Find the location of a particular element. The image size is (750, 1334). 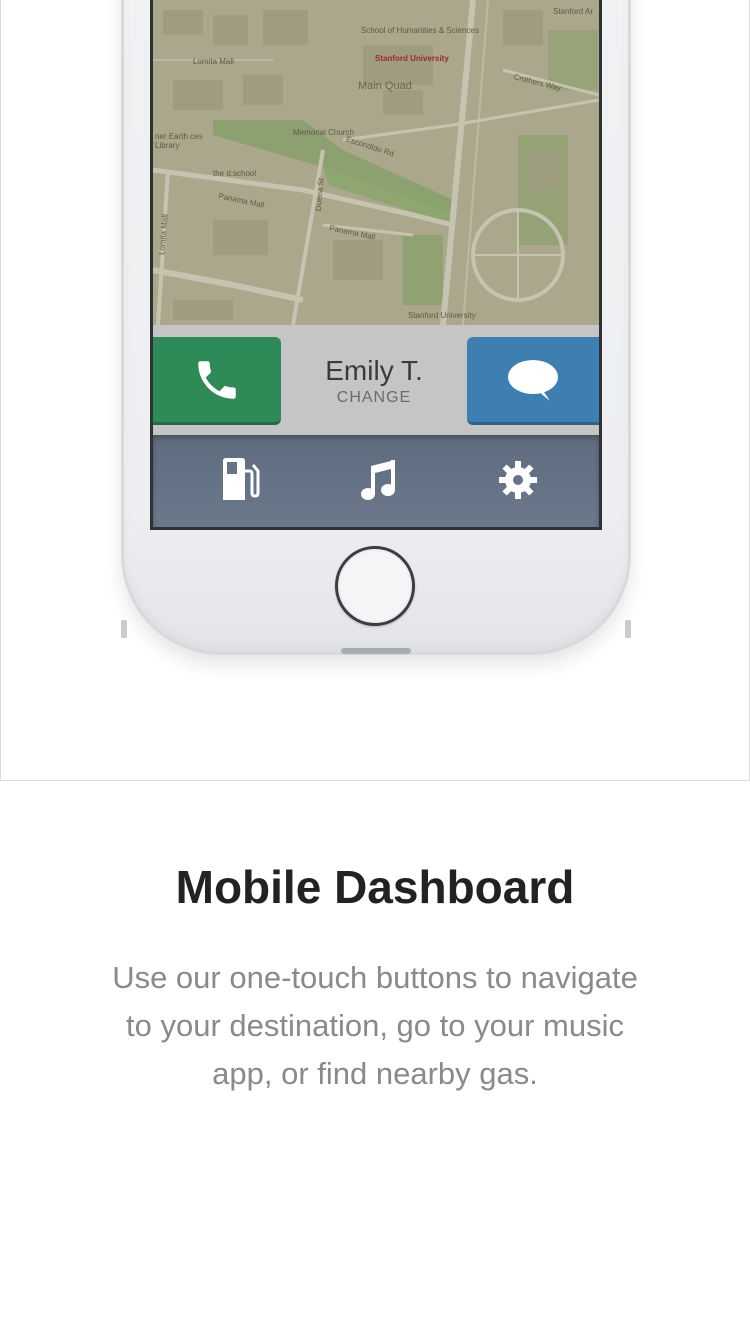

map-label-library: ner Earth ces Library is located at coordinates (179, 141).